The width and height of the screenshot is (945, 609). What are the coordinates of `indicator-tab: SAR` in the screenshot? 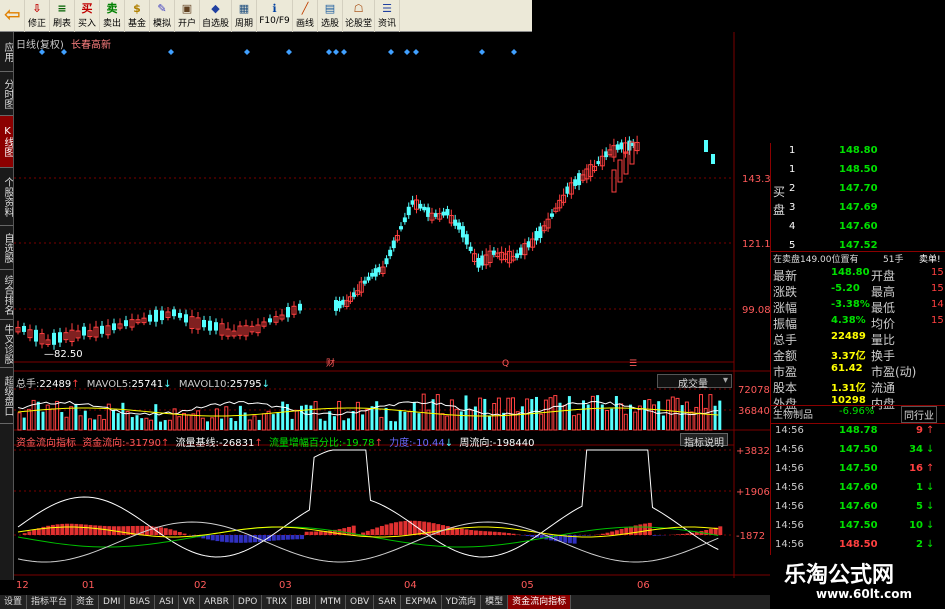 It's located at (388, 602).